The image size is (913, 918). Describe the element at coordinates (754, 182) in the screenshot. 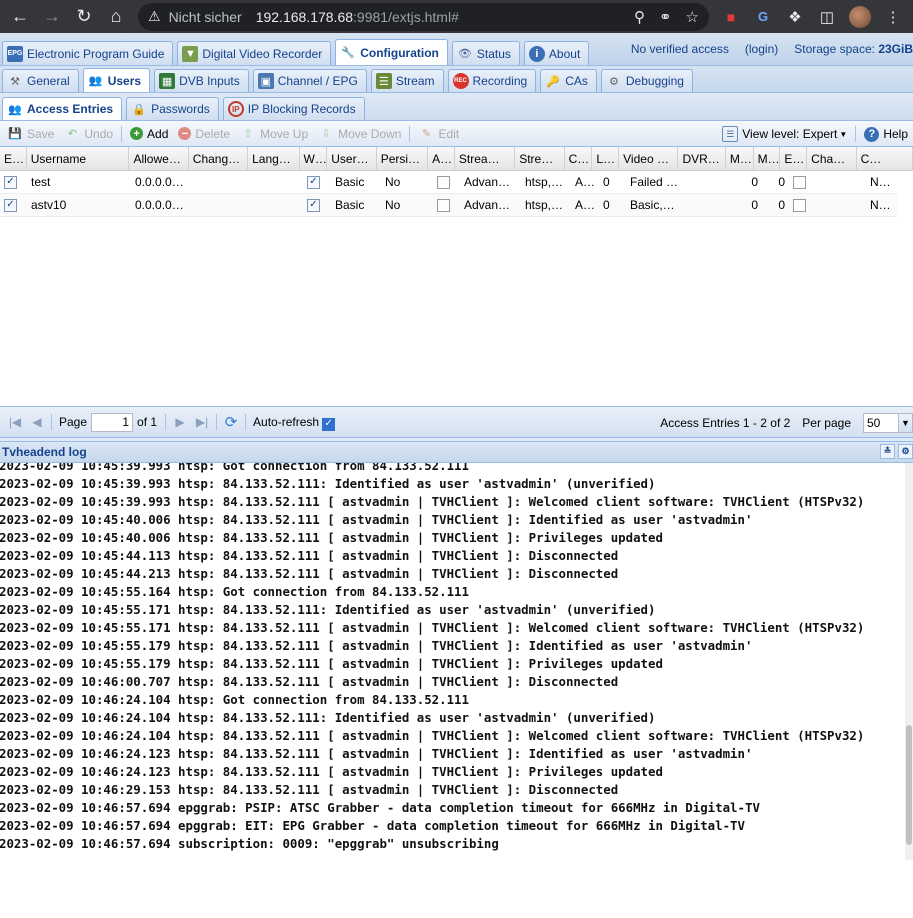

I see `m1-cell: 0` at that location.